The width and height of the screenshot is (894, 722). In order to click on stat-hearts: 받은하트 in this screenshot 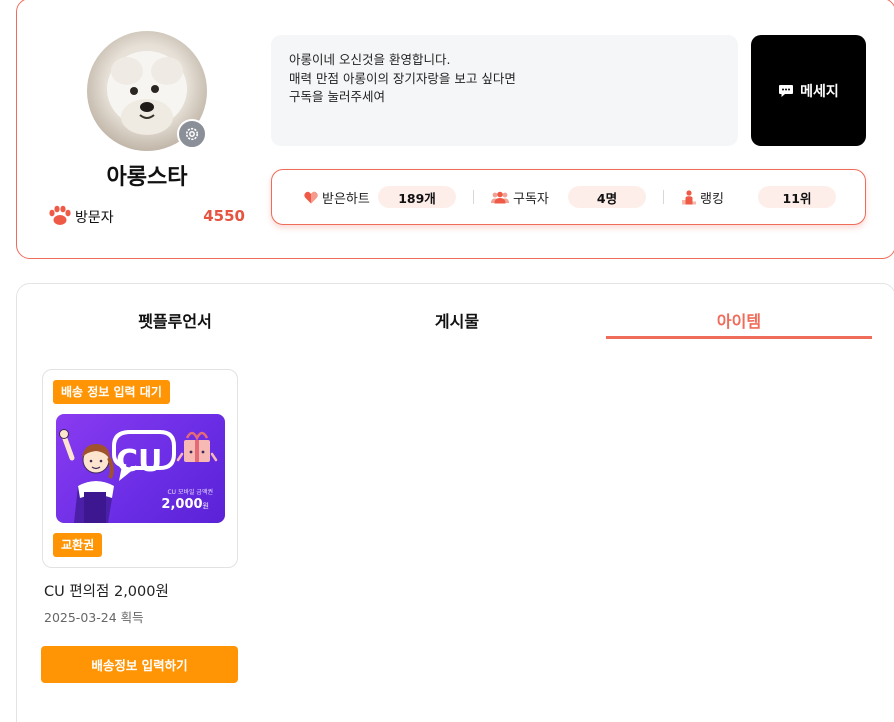, I will do `click(337, 197)`.